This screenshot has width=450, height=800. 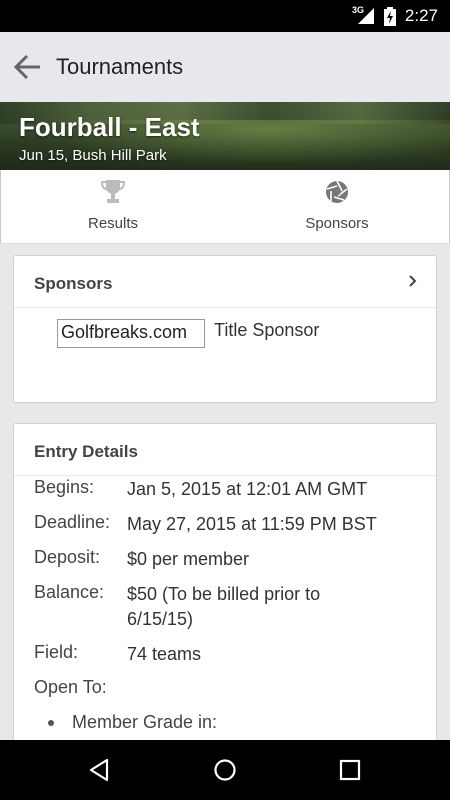 What do you see at coordinates (113, 223) in the screenshot?
I see `tab-results-label: Results` at bounding box center [113, 223].